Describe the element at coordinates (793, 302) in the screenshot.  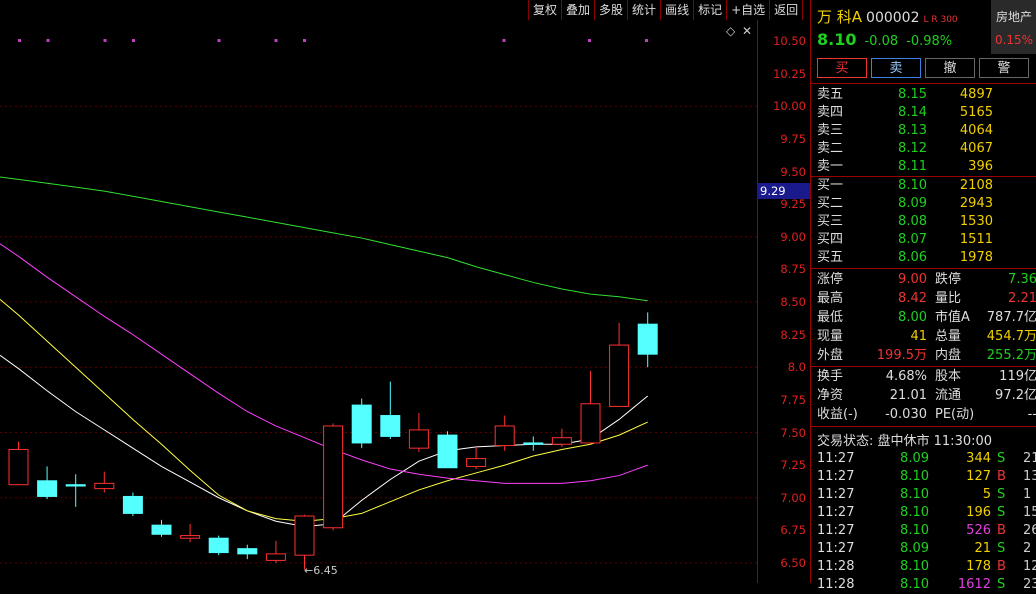
I see `price-tick: 8.50` at that location.